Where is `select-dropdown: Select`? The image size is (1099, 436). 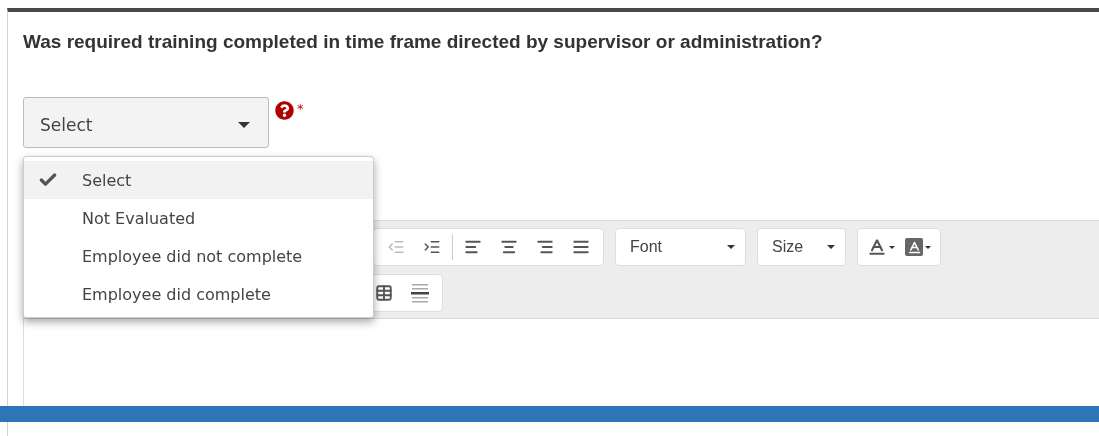 select-dropdown: Select is located at coordinates (146, 122).